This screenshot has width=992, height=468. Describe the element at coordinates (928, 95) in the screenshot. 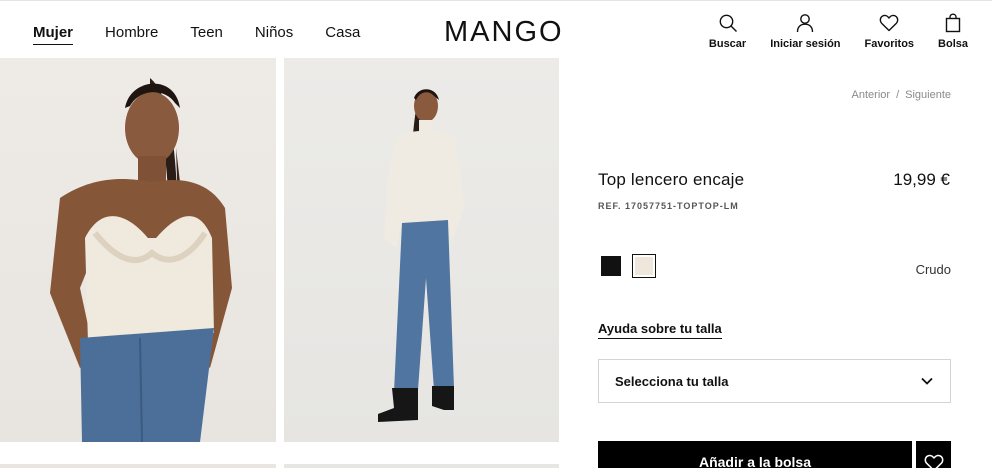

I see `next-link: Siguiente` at that location.